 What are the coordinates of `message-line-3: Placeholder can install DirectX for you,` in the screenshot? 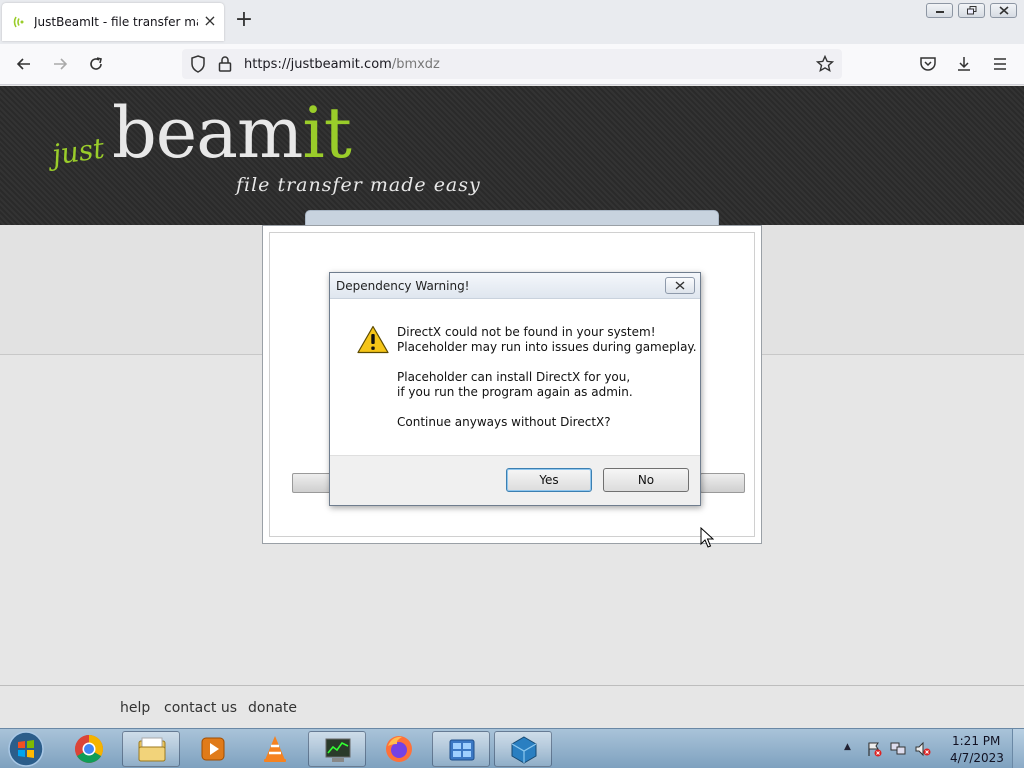 It's located at (514, 377).